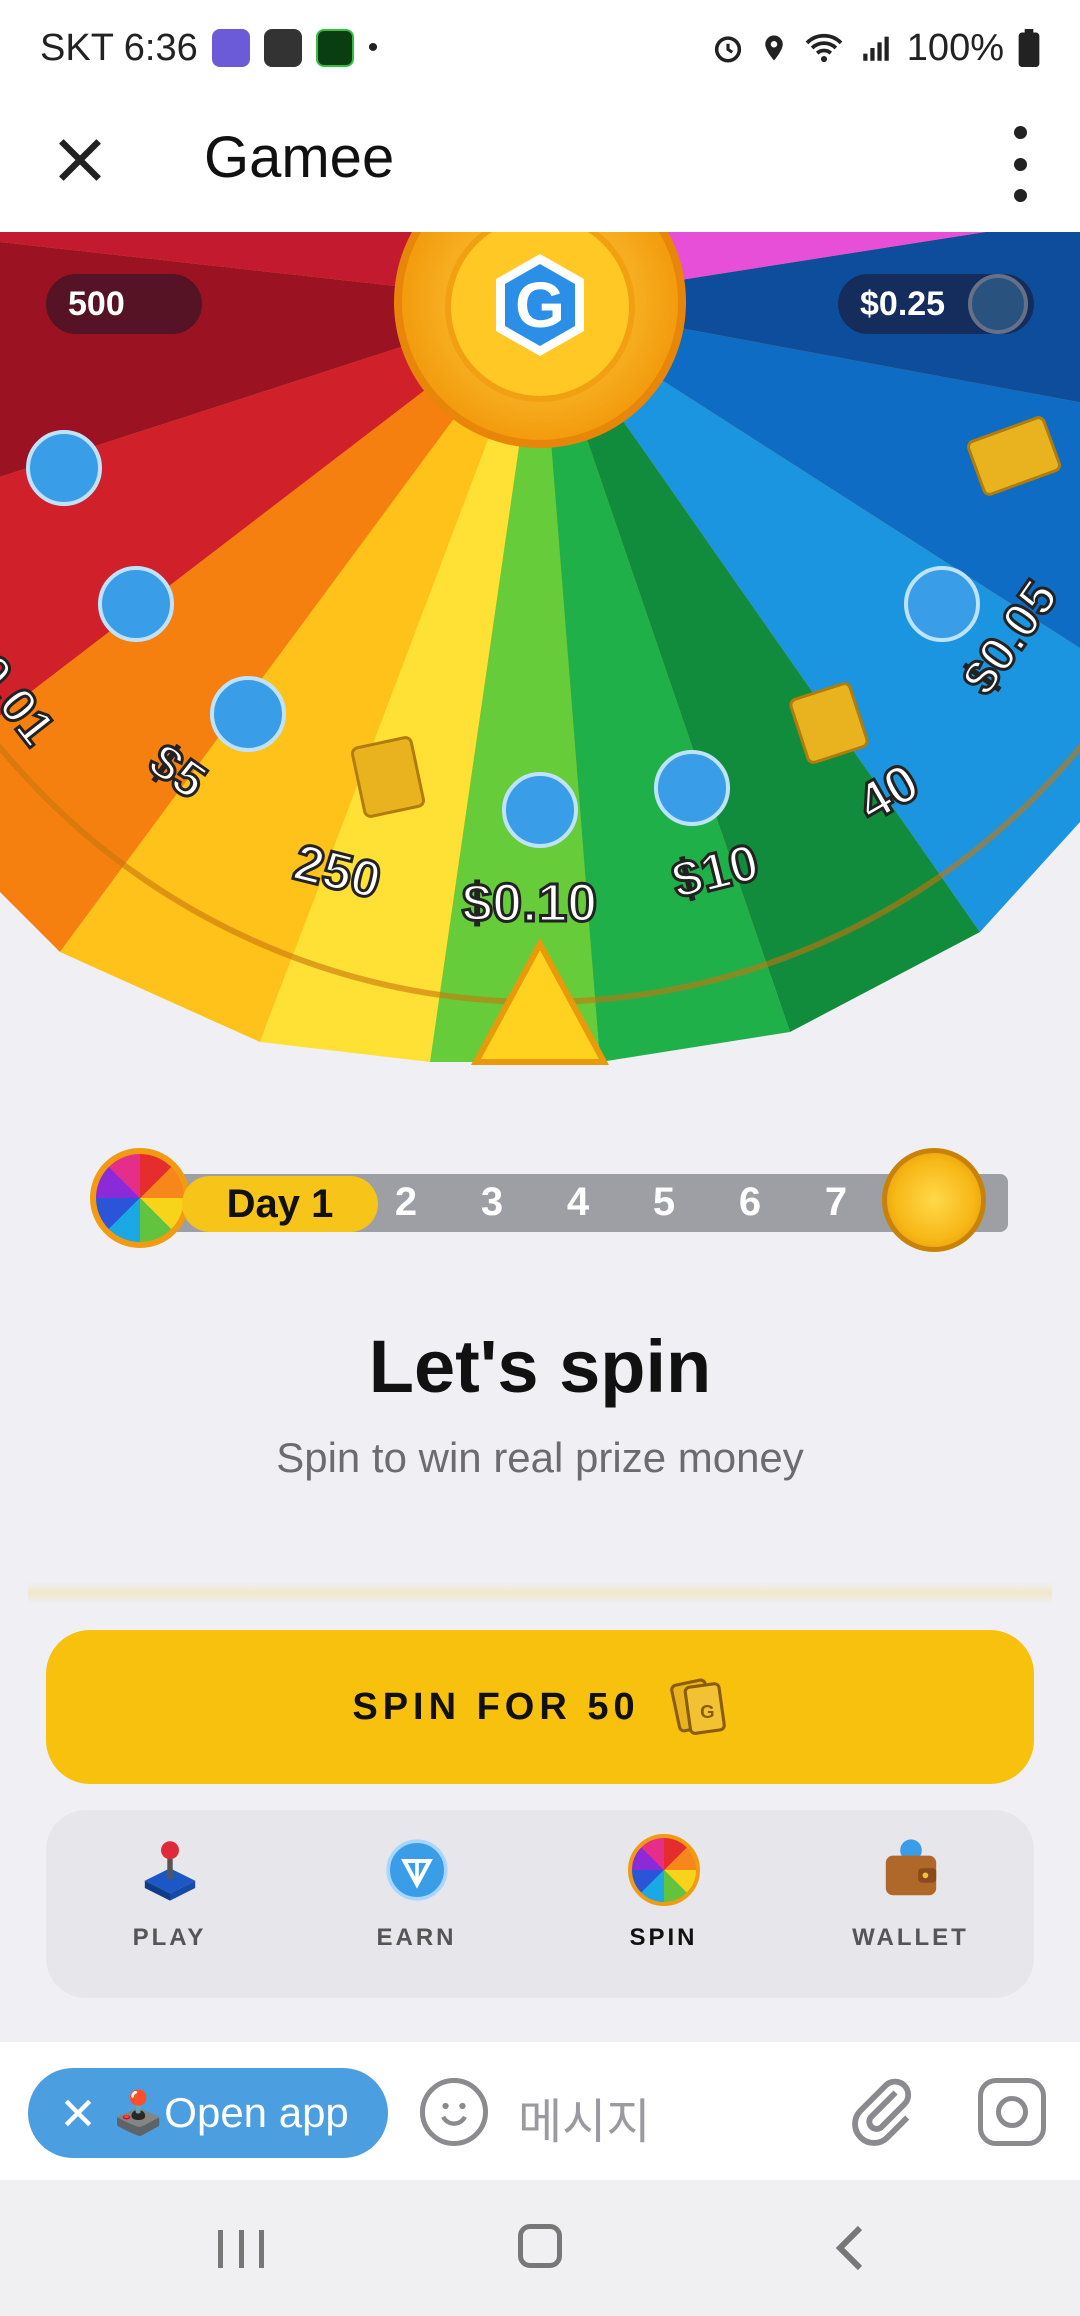 Image resolution: width=1080 pixels, height=2316 pixels. What do you see at coordinates (299, 157) in the screenshot?
I see `app-title: Gamee` at bounding box center [299, 157].